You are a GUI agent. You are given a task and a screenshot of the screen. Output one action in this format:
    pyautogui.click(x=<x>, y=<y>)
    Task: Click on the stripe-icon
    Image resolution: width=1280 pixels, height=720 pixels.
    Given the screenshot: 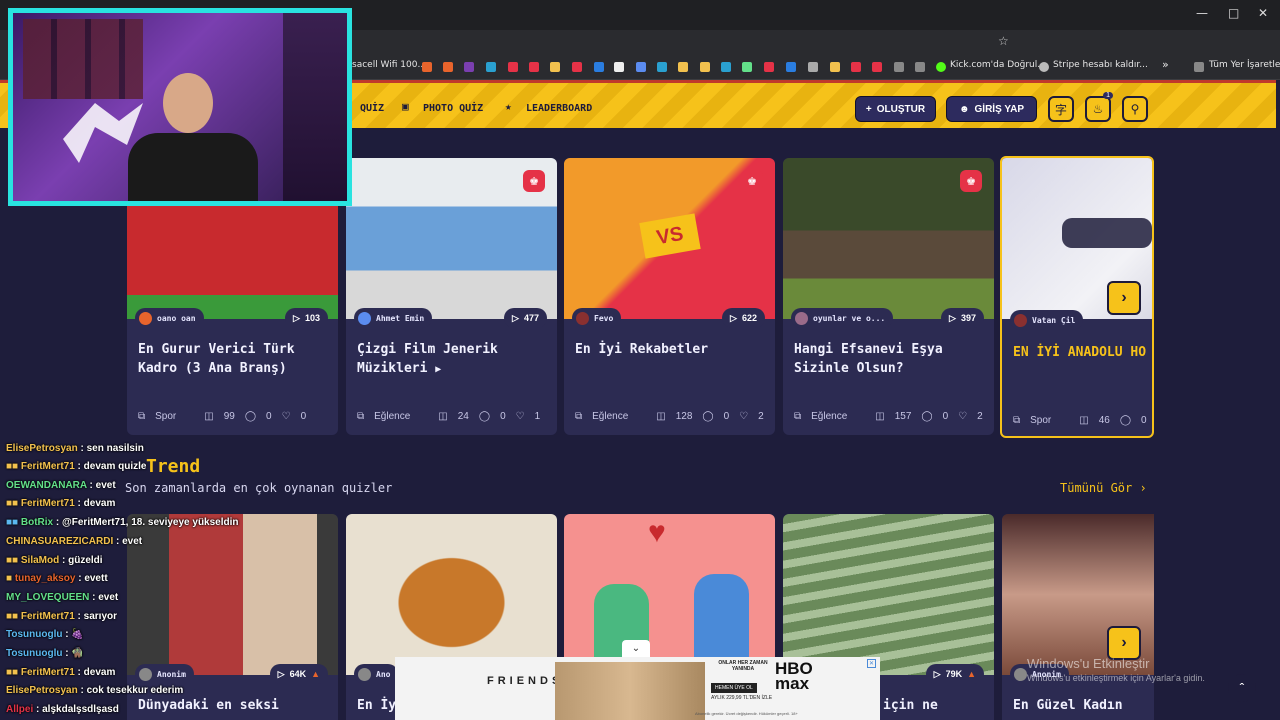 What is the action you would take?
    pyautogui.click(x=1044, y=67)
    